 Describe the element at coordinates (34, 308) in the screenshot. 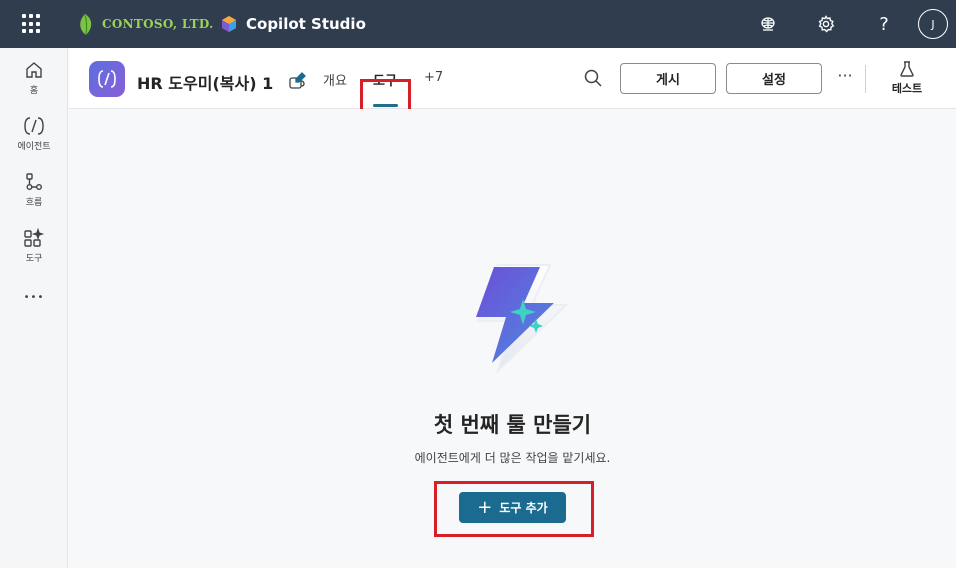

I see `left-nav-rail: 홈 에이전트 흐름 도구 •••` at that location.